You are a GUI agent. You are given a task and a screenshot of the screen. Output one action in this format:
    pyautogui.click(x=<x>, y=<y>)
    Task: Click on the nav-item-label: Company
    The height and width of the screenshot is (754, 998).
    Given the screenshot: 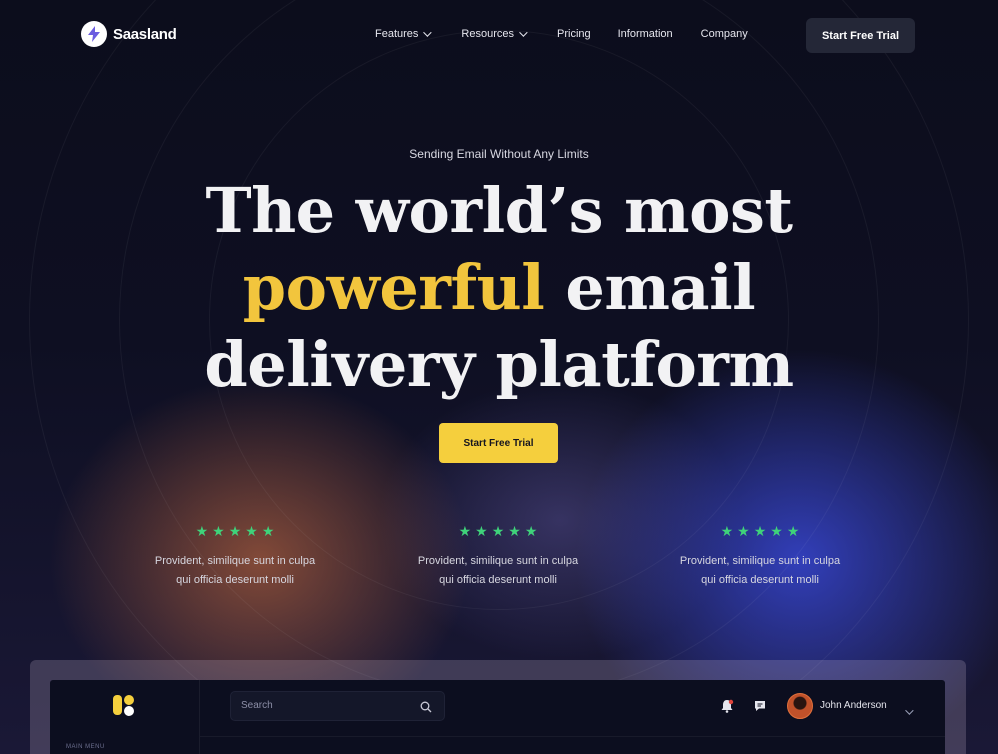 What is the action you would take?
    pyautogui.click(x=724, y=34)
    